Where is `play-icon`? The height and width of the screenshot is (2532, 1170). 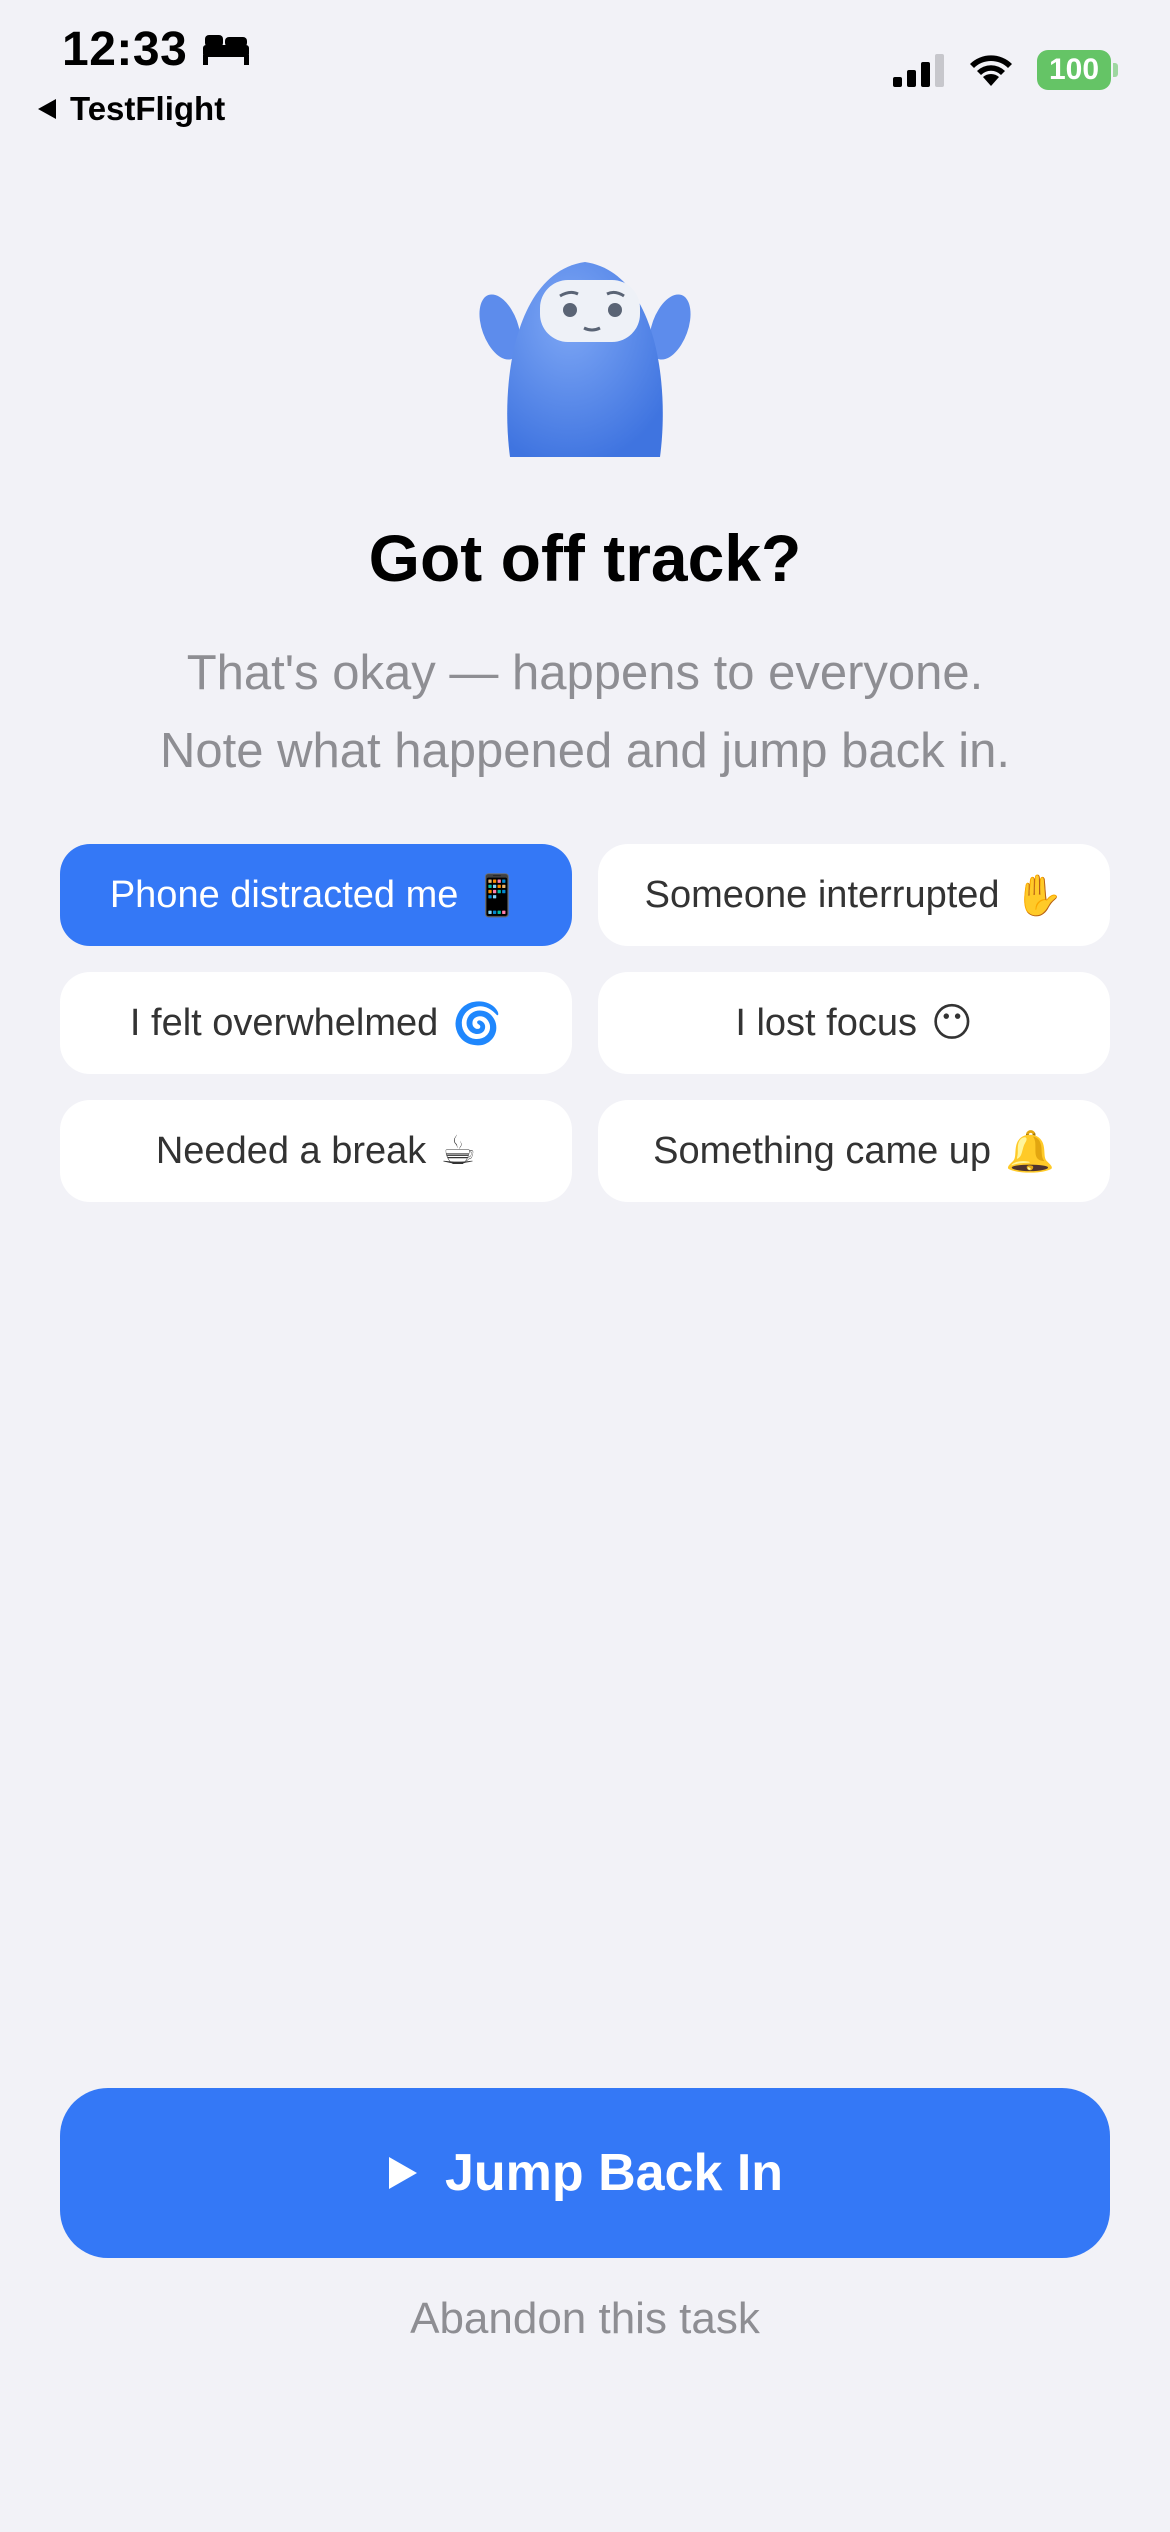 play-icon is located at coordinates (402, 2173).